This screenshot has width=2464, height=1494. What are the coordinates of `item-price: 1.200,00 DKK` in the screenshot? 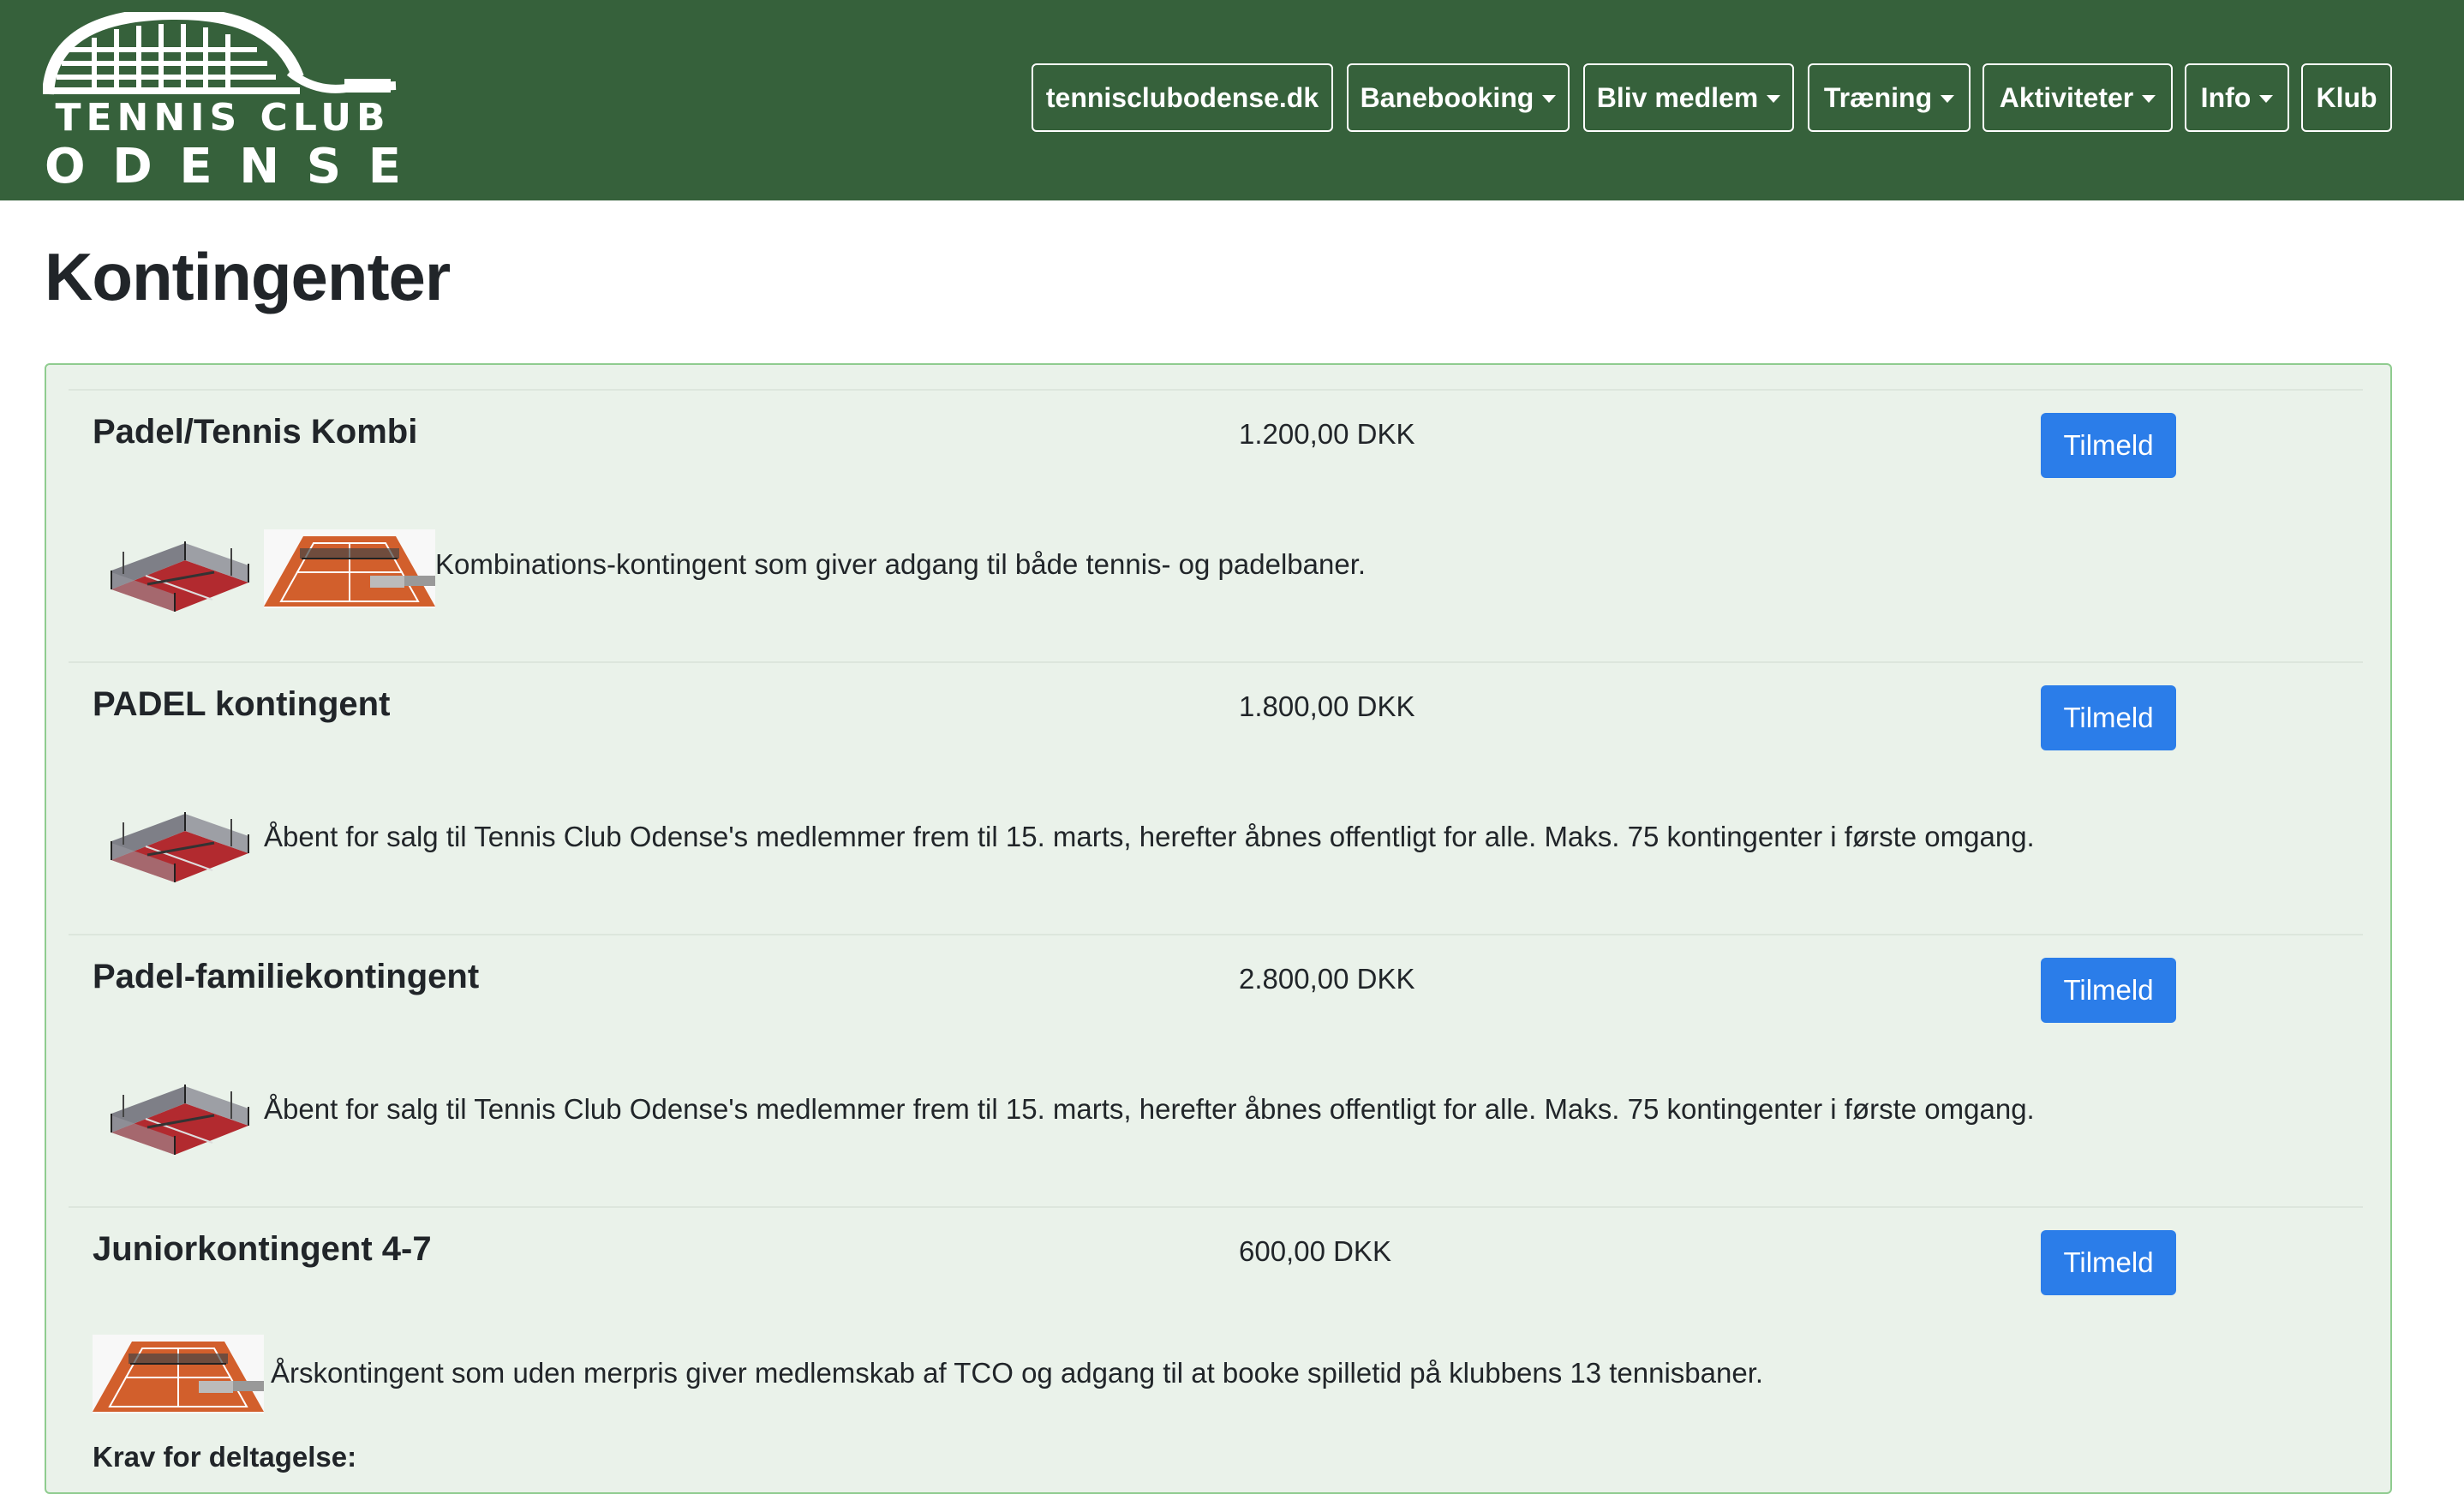 It's located at (1327, 434).